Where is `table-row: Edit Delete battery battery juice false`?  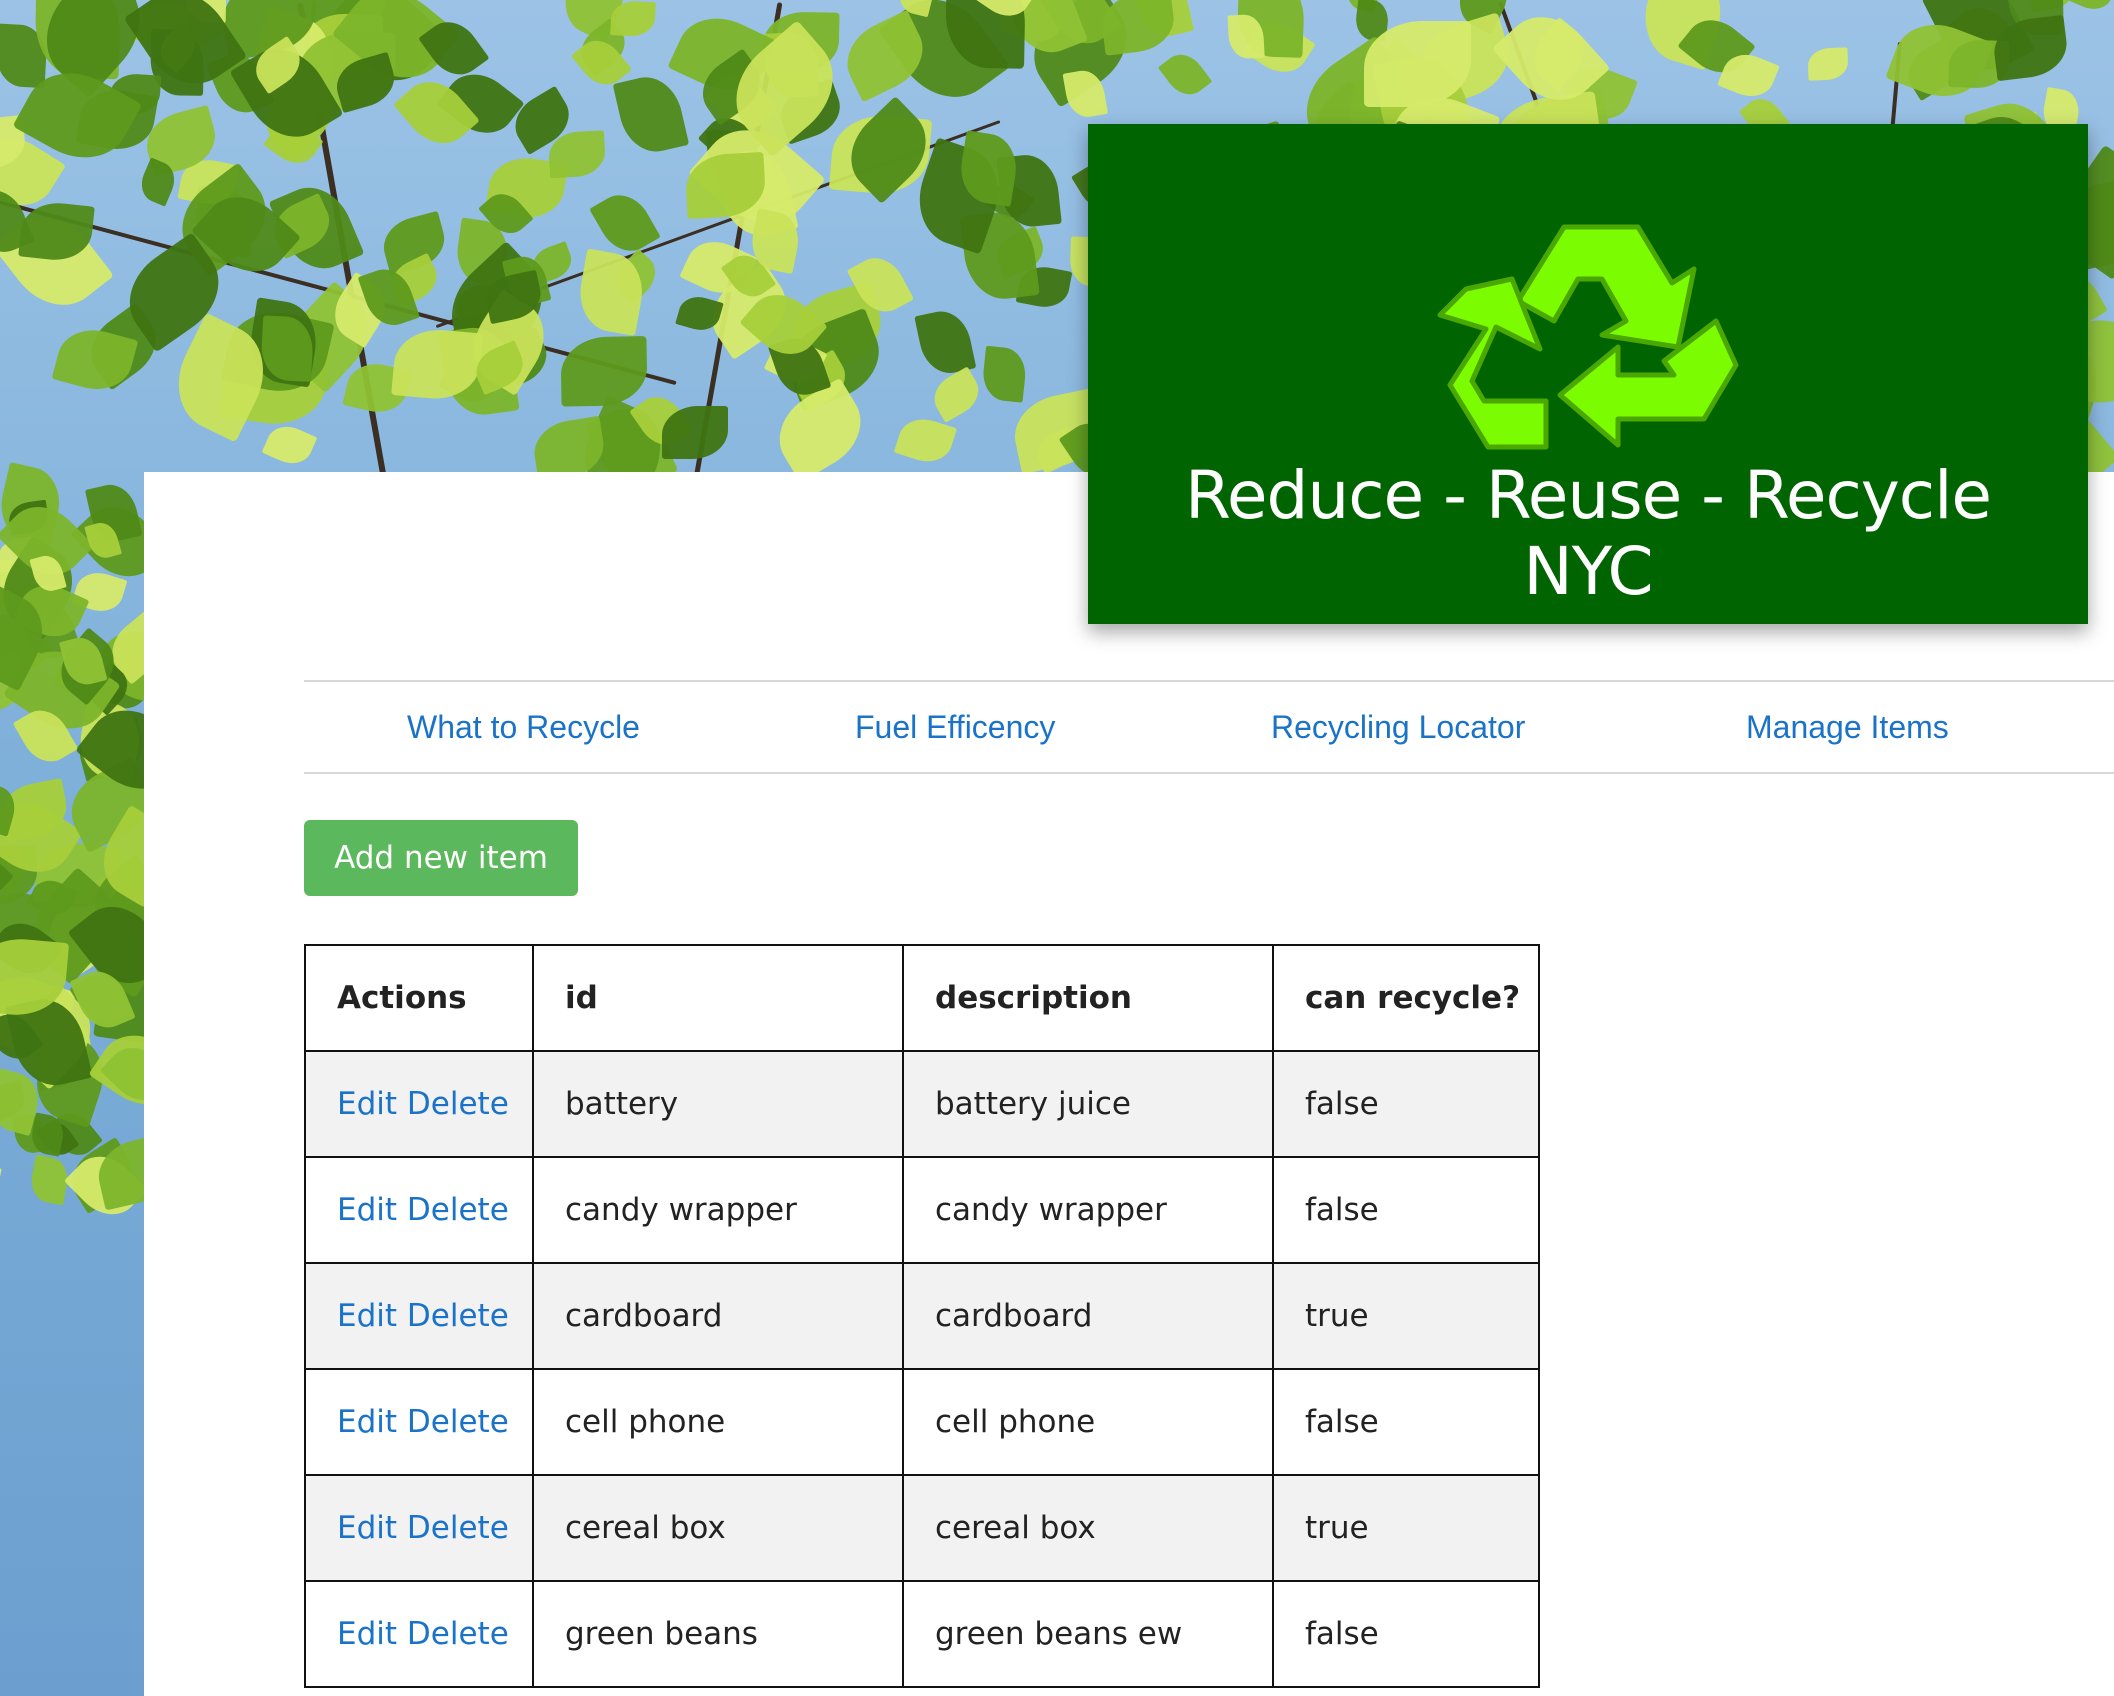
table-row: Edit Delete battery battery juice false is located at coordinates (922, 1104).